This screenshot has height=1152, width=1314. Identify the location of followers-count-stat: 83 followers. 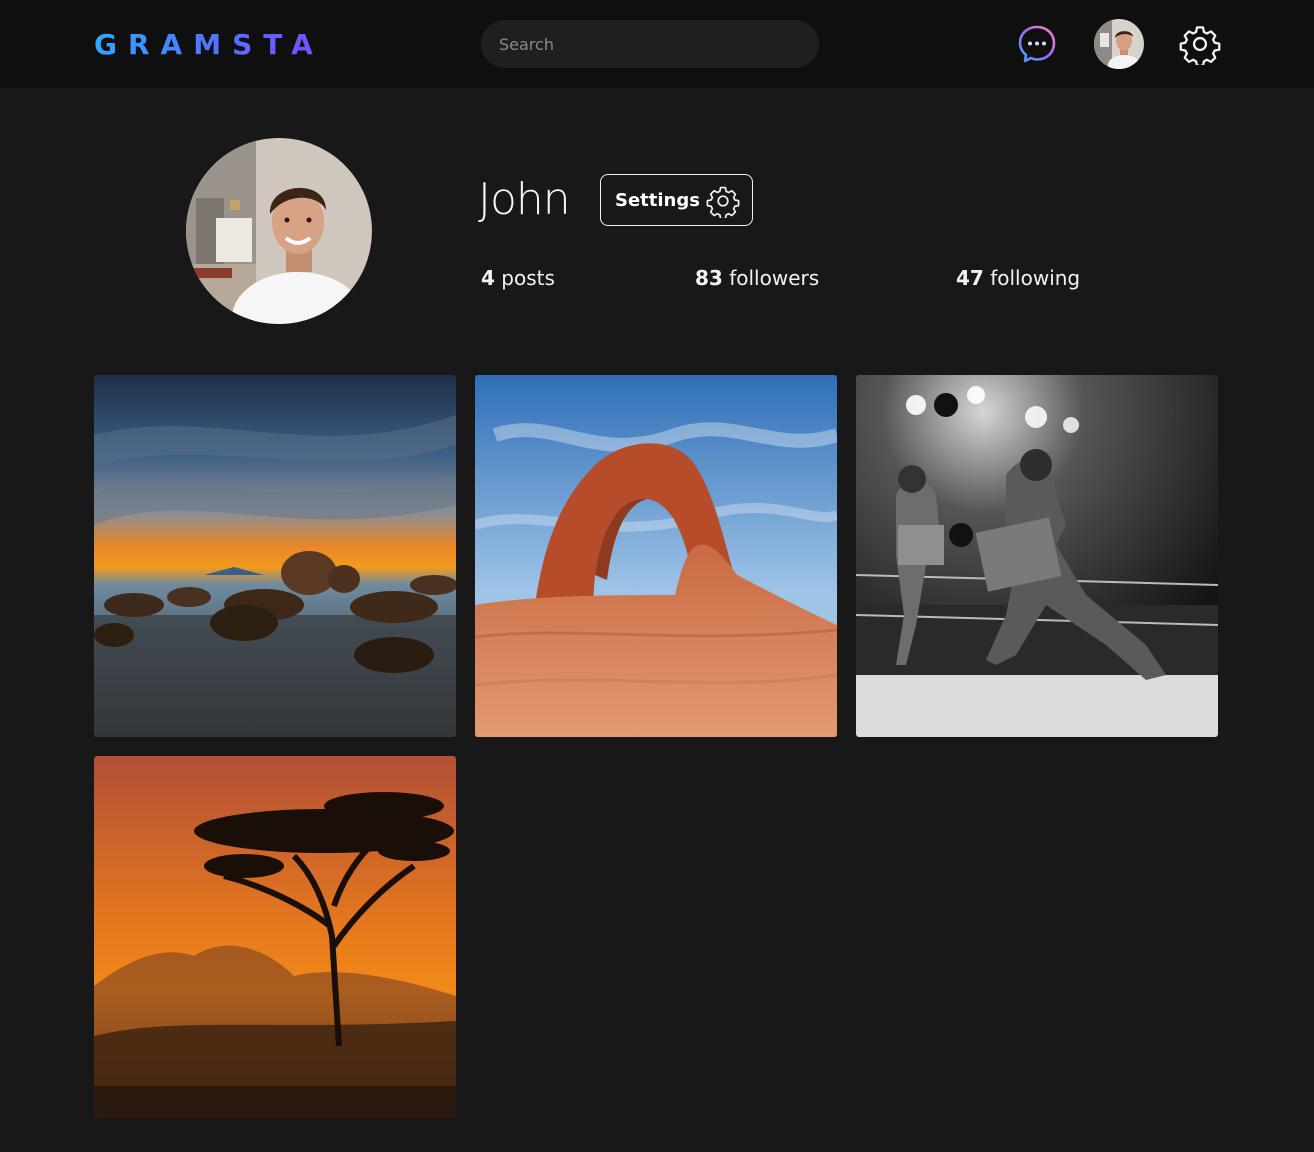
(757, 278).